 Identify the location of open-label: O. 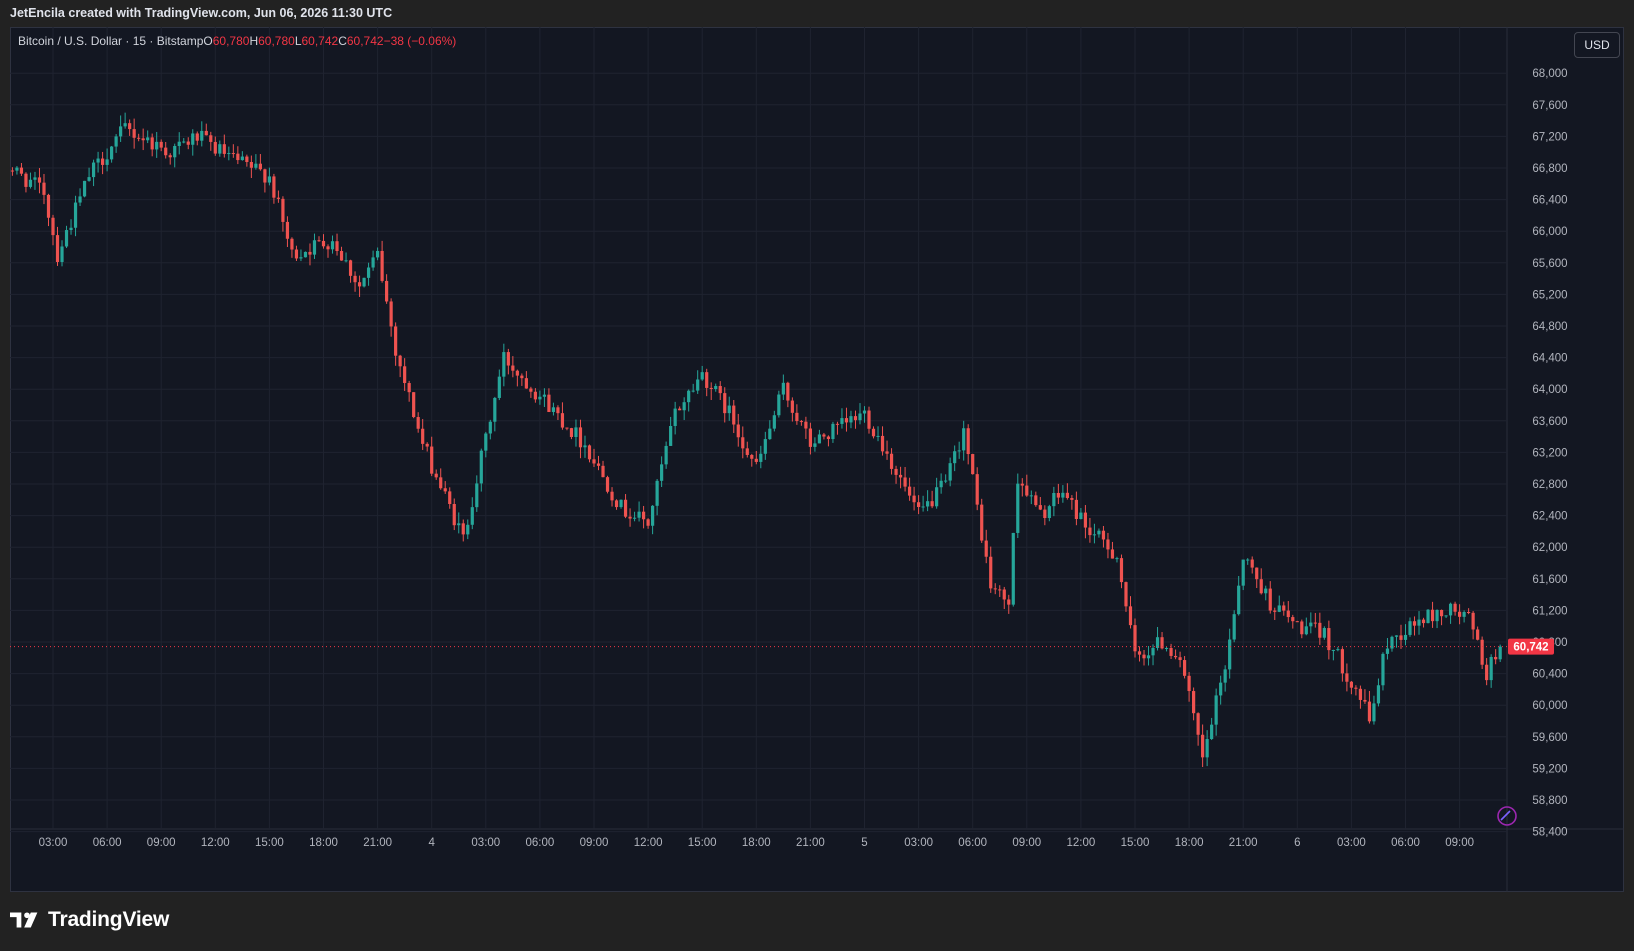
(208, 41).